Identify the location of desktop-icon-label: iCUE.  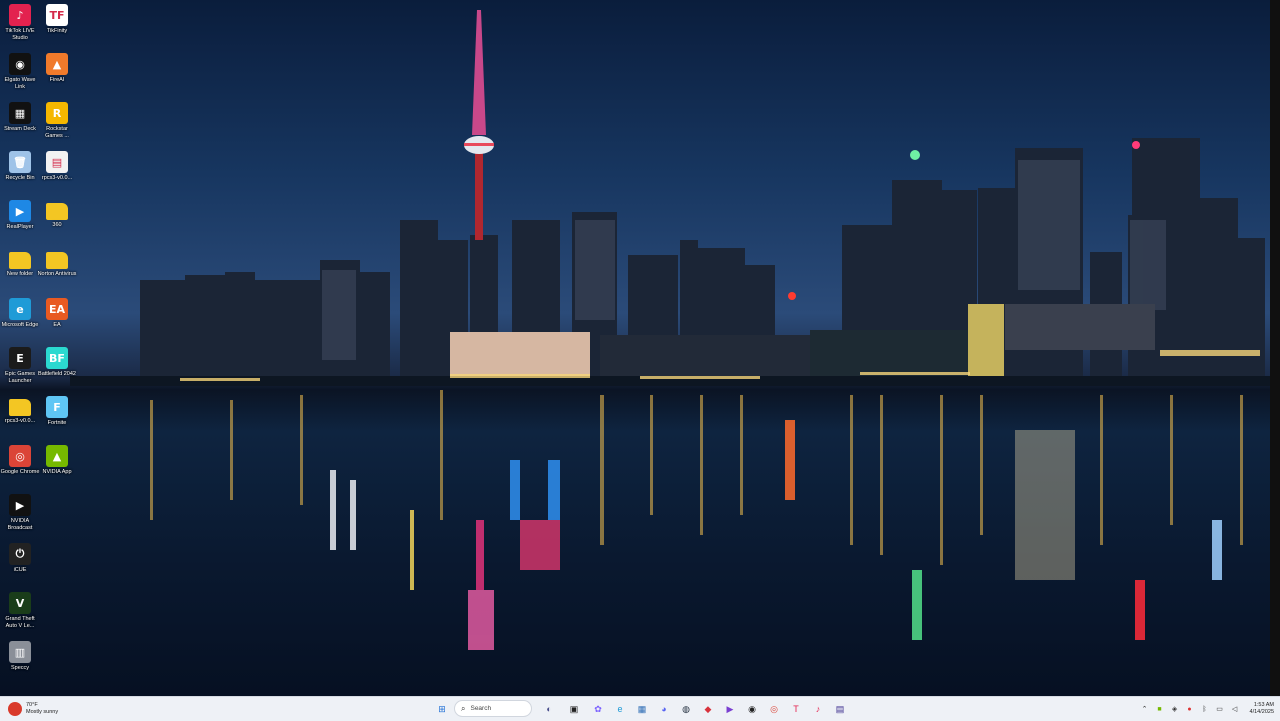
(20, 570).